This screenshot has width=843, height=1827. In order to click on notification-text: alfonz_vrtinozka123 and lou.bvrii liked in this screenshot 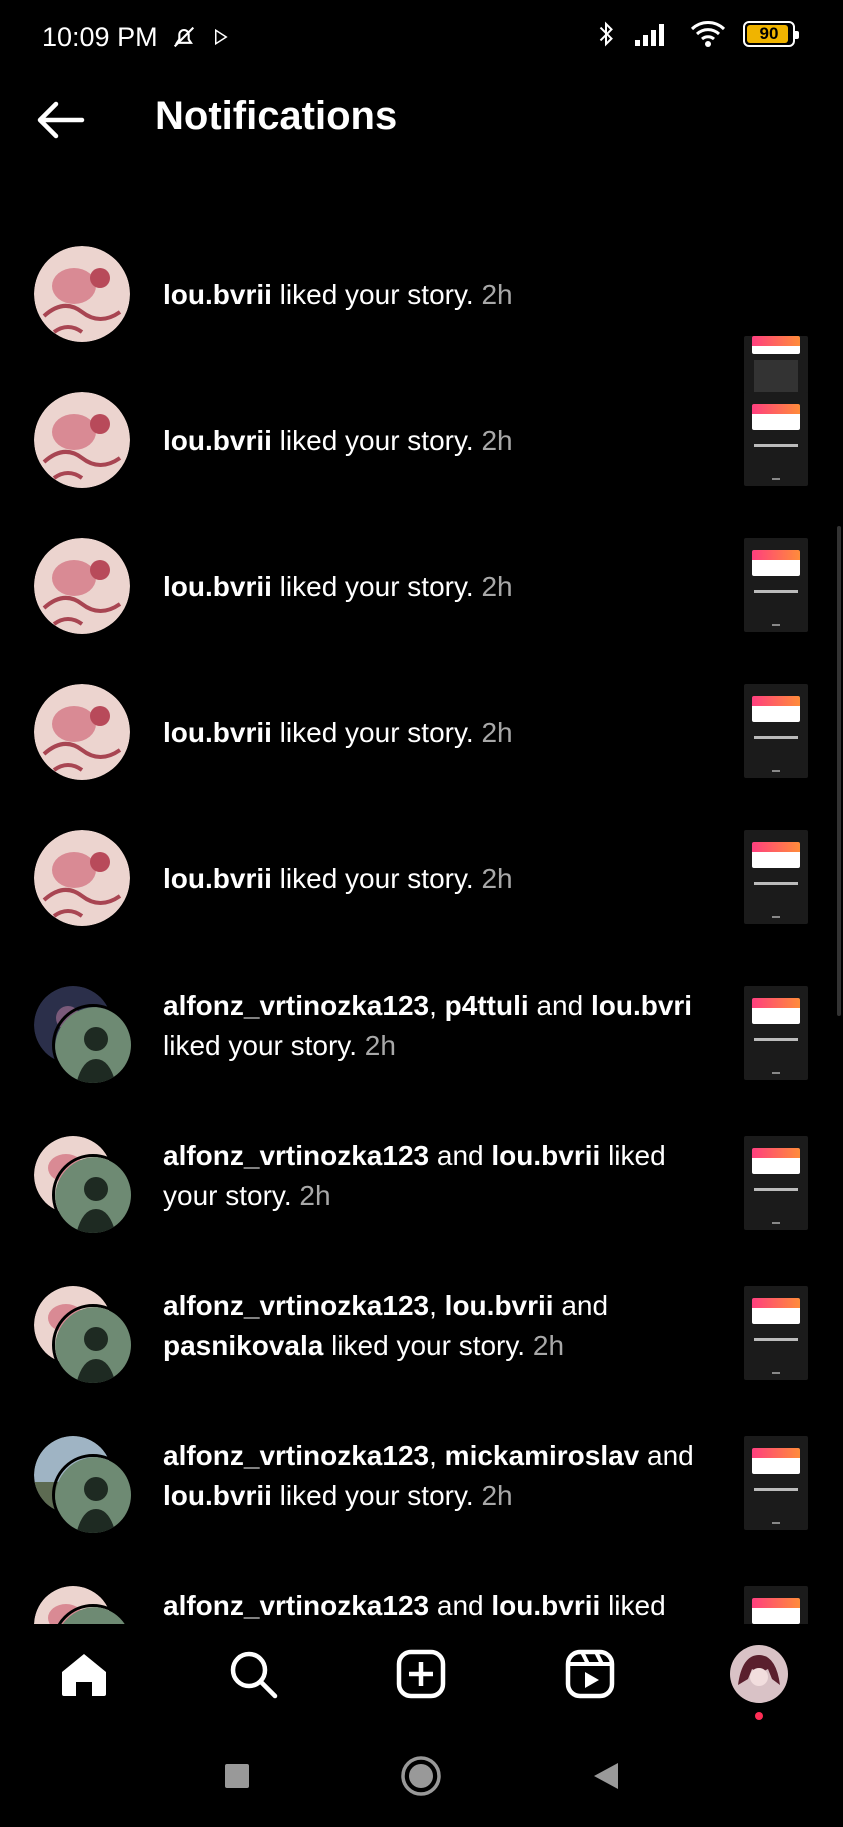, I will do `click(414, 1605)`.